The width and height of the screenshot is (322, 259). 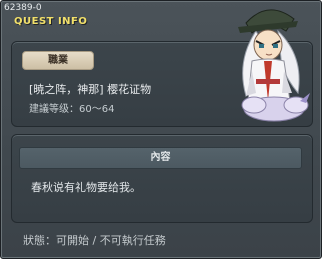 What do you see at coordinates (160, 158) in the screenshot?
I see `content-header: 內容` at bounding box center [160, 158].